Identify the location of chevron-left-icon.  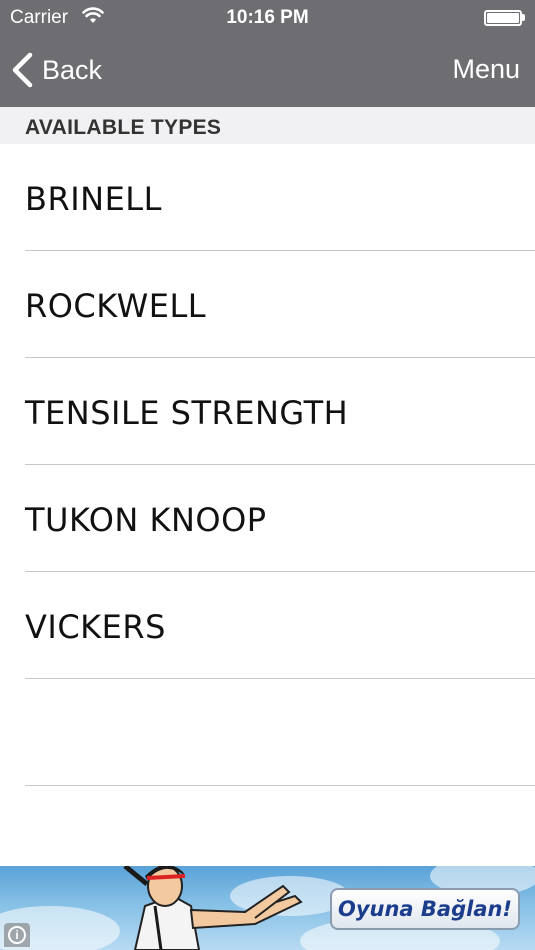
(22, 70).